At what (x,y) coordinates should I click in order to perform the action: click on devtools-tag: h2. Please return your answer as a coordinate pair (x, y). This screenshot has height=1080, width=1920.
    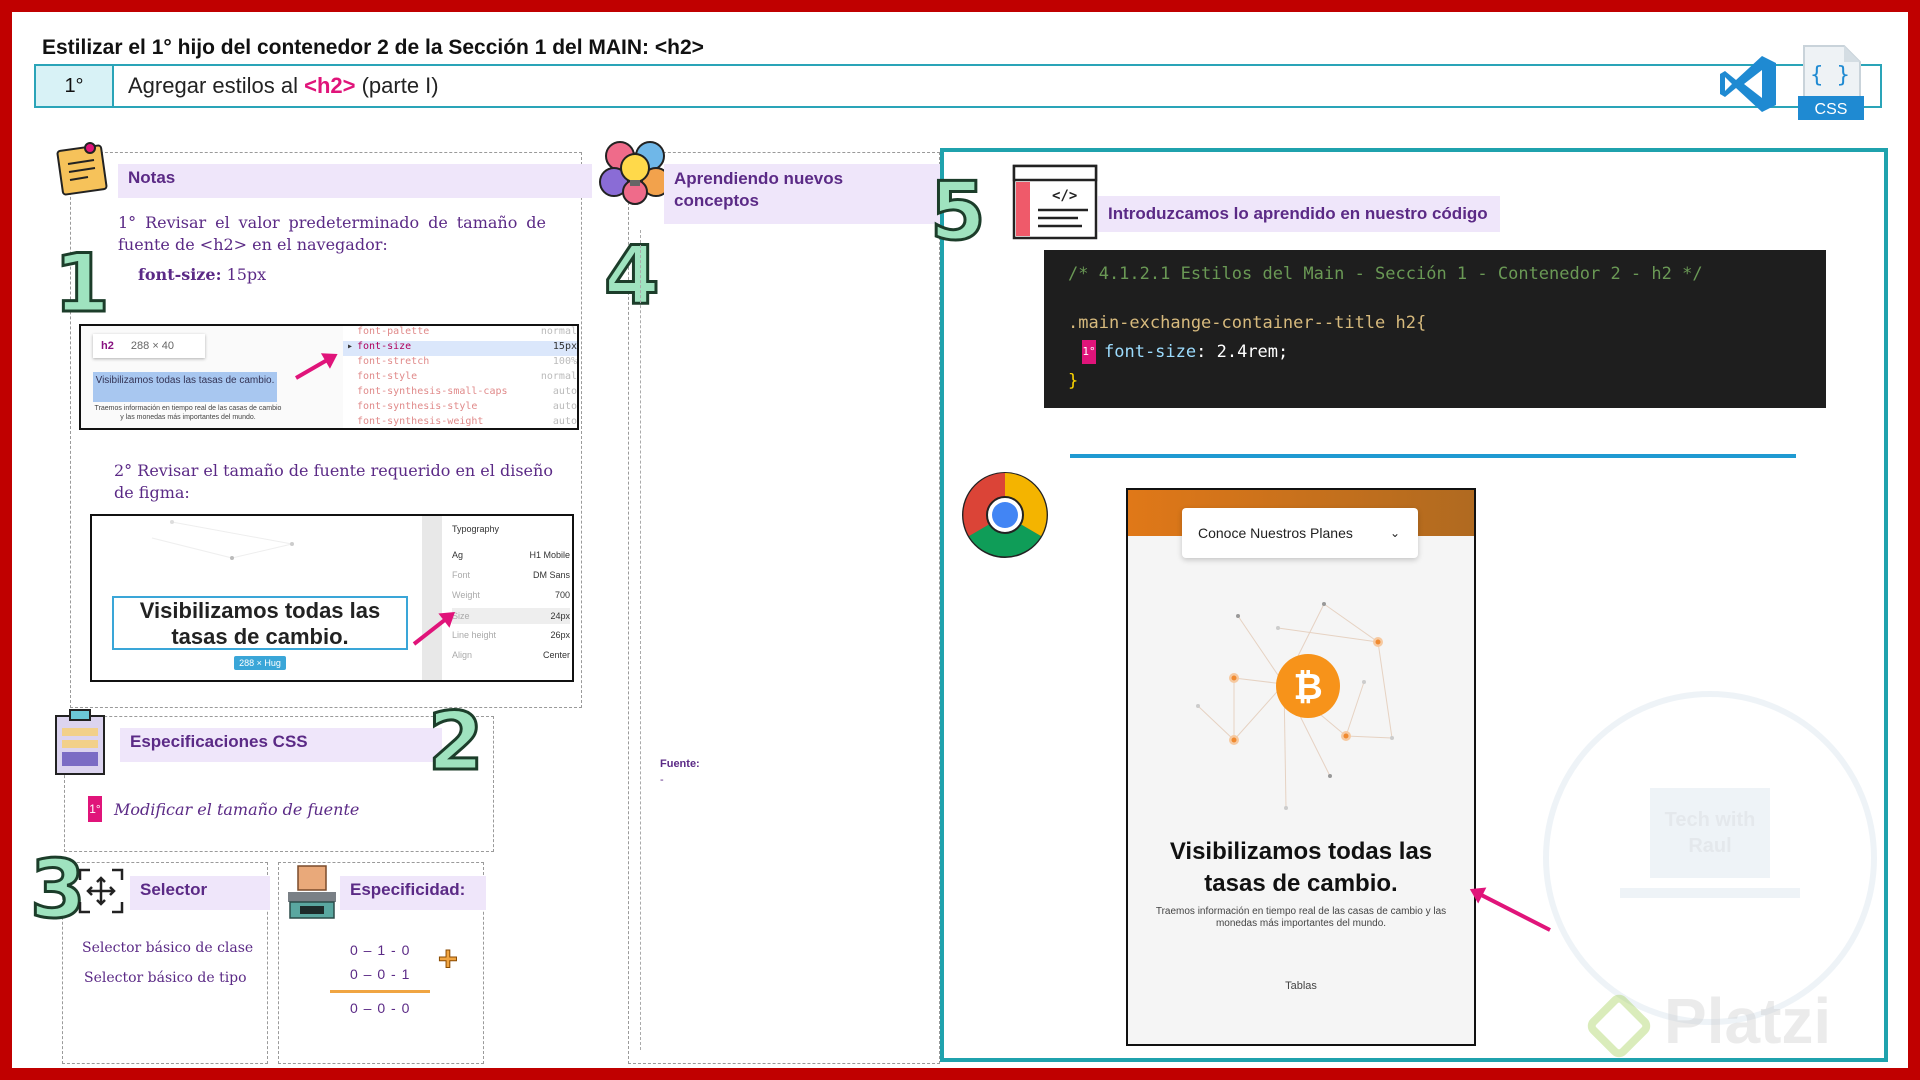
    Looking at the image, I should click on (107, 346).